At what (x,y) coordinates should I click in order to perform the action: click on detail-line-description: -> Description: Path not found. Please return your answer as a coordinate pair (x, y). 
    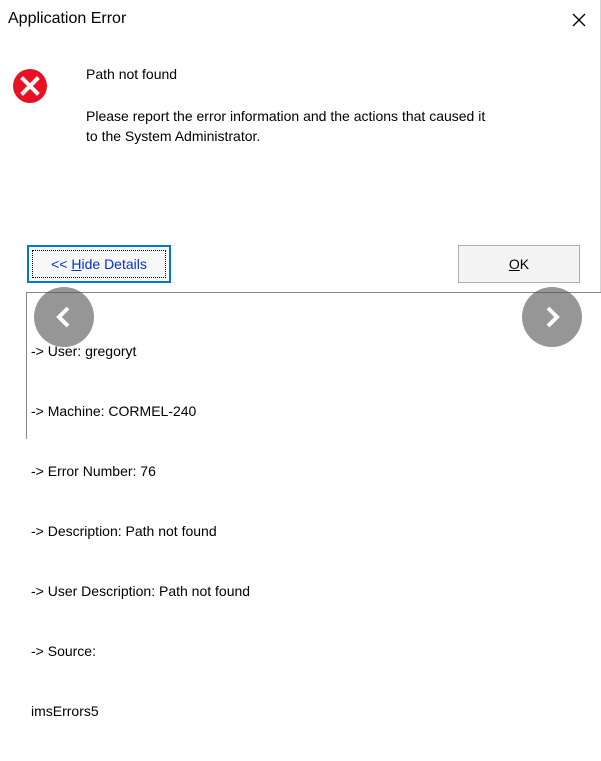
    Looking at the image, I should click on (124, 531).